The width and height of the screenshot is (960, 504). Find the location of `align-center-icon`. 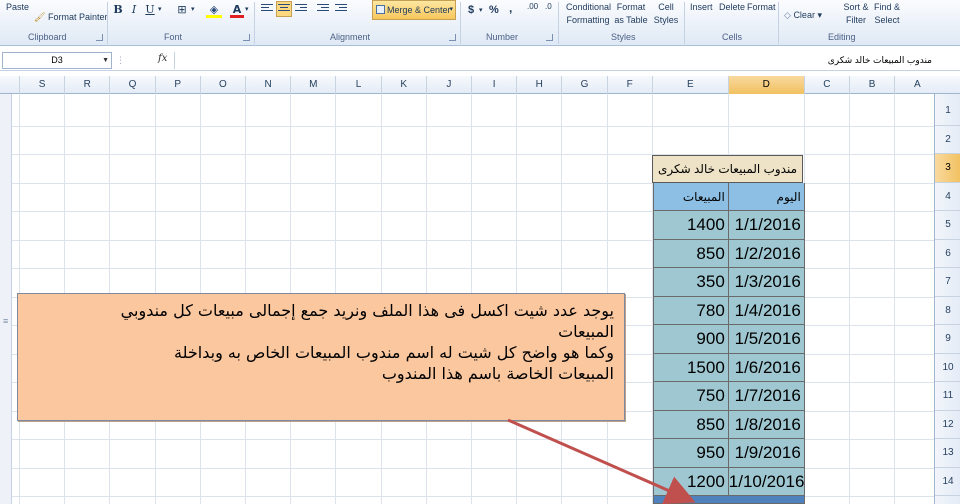

align-center-icon is located at coordinates (284, 9).